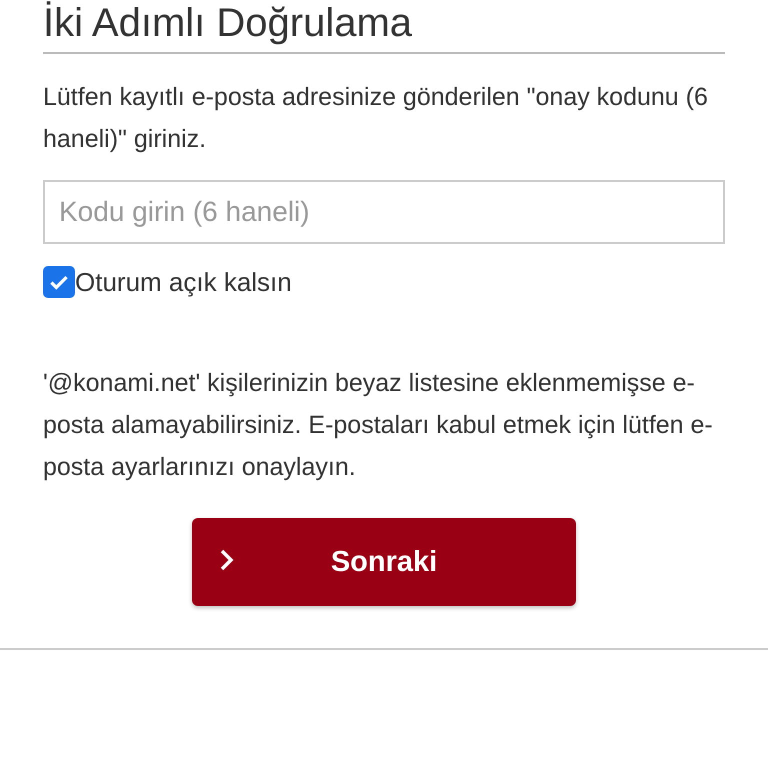 The height and width of the screenshot is (768, 768). What do you see at coordinates (183, 282) in the screenshot?
I see `checkbox-label: Oturum açık kalsın` at bounding box center [183, 282].